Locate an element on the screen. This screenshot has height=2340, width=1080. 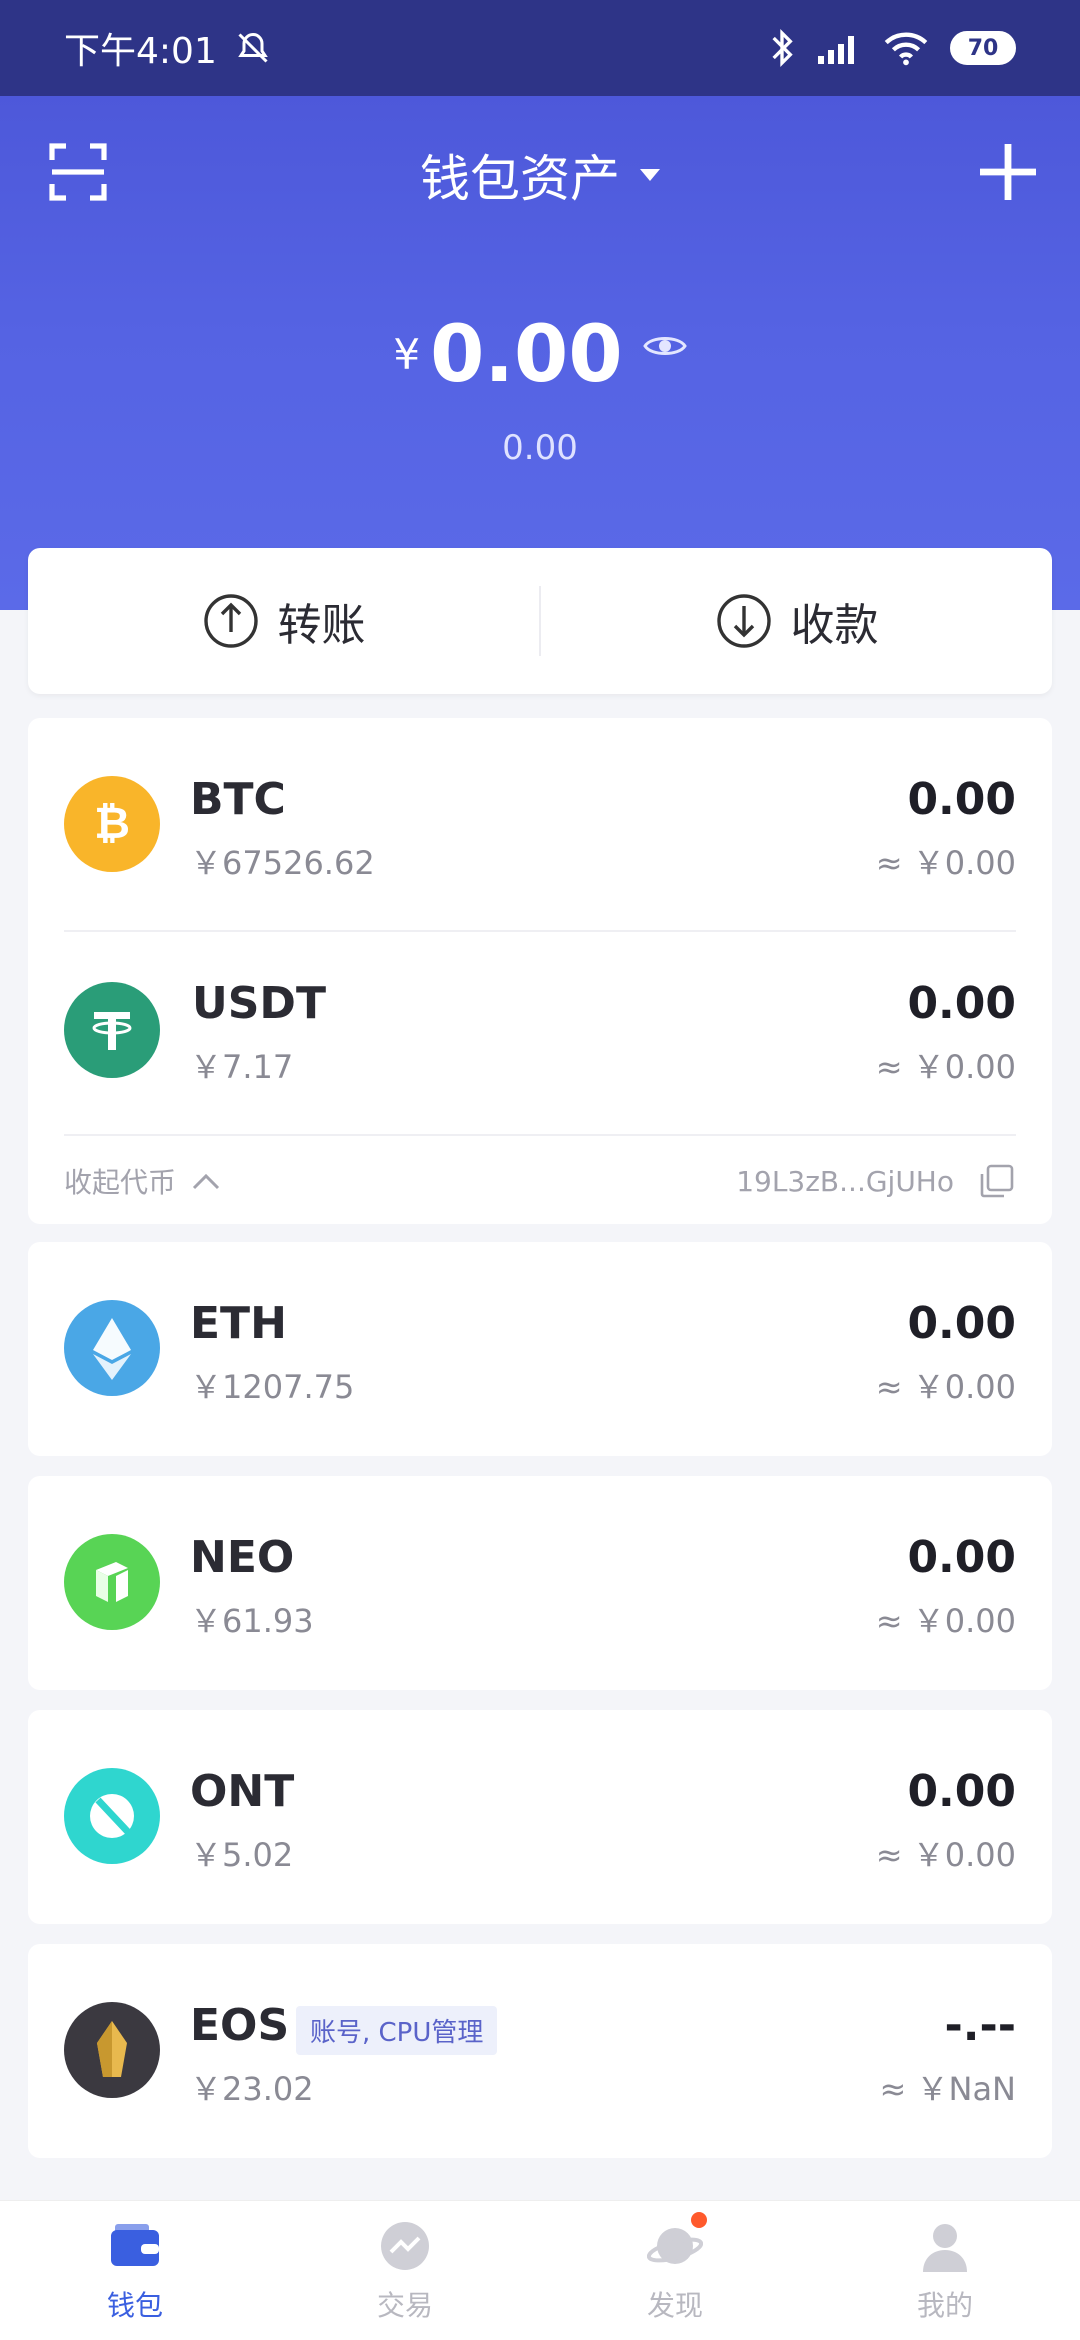
coin-row-usdt: USDT ￥7.17 0.00 ≈ ￥0.00 is located at coordinates (540, 1032).